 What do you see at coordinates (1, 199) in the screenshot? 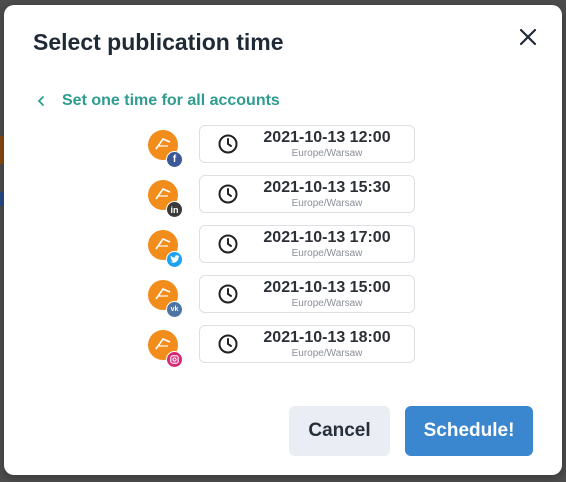
I see `background-page-fragment` at bounding box center [1, 199].